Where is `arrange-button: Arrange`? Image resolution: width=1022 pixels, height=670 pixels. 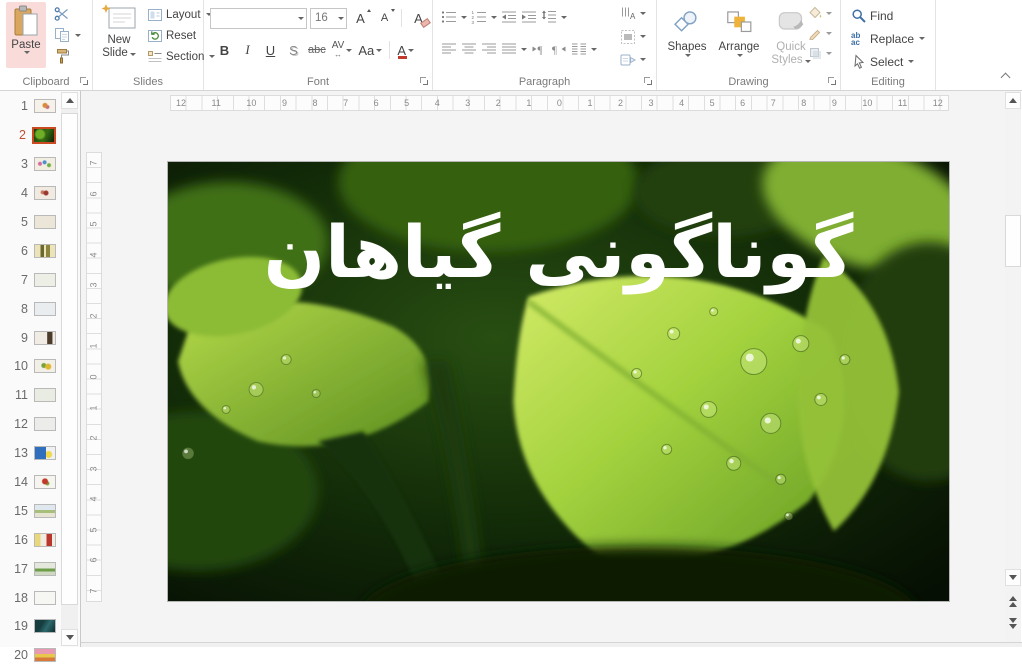
arrange-button: Arrange is located at coordinates (739, 38).